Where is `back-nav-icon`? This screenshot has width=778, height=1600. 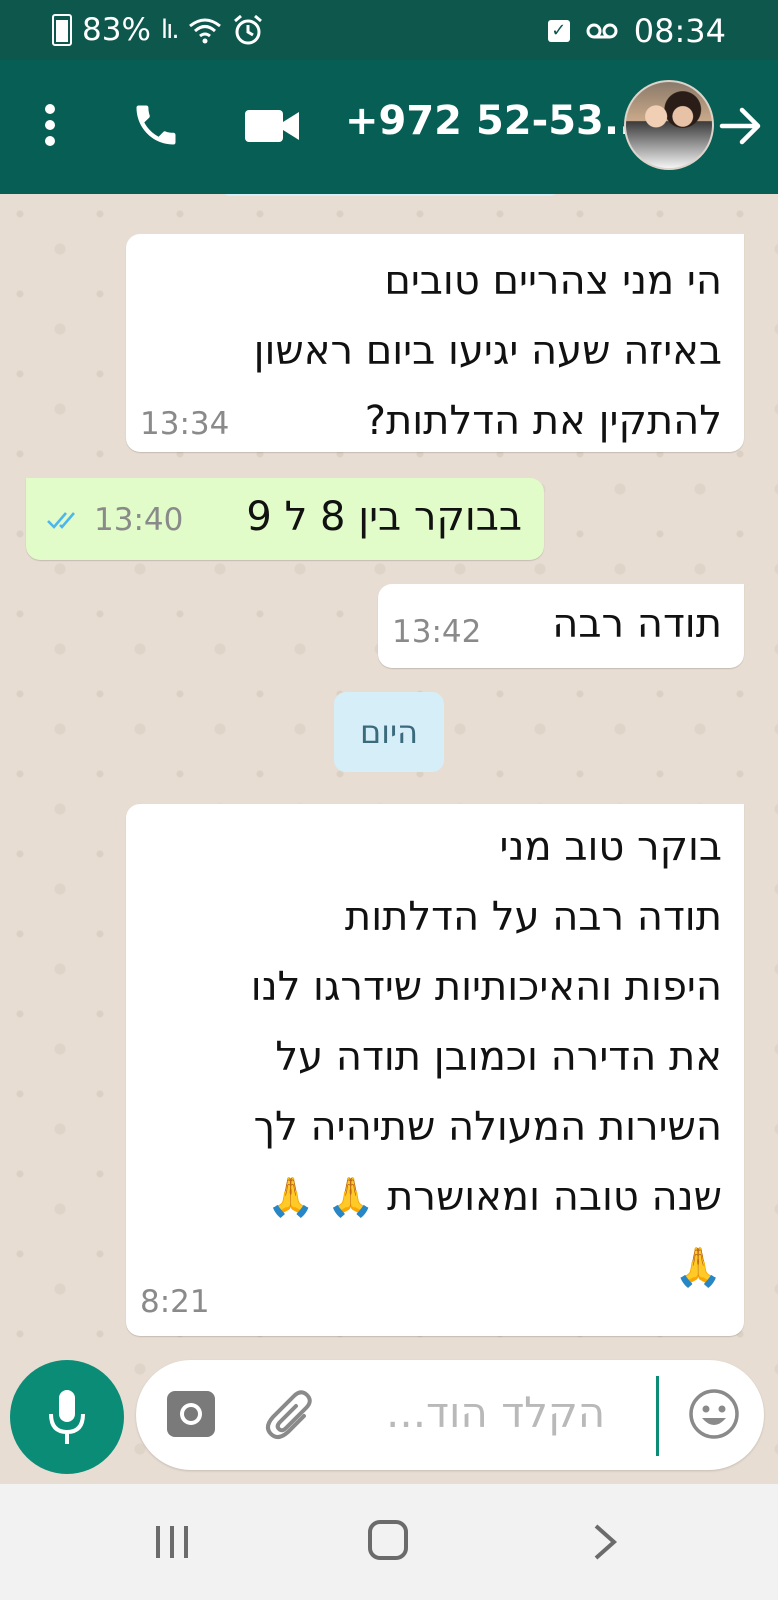
back-nav-icon is located at coordinates (605, 1542).